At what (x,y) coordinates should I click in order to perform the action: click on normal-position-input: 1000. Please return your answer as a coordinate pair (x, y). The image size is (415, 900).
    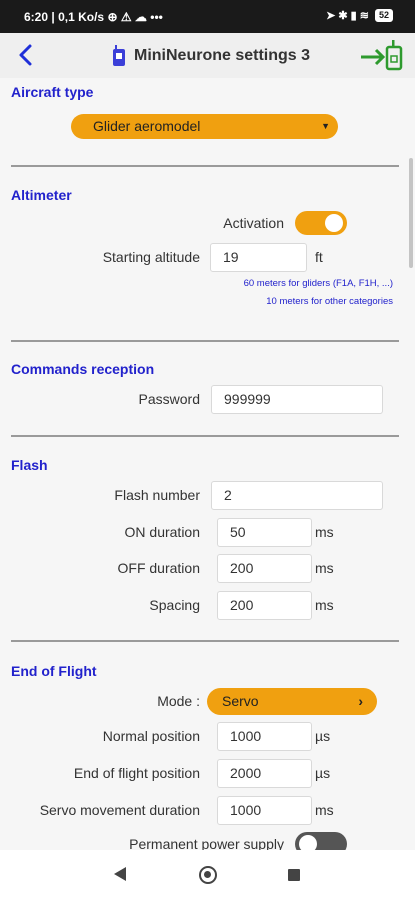
    Looking at the image, I should click on (264, 736).